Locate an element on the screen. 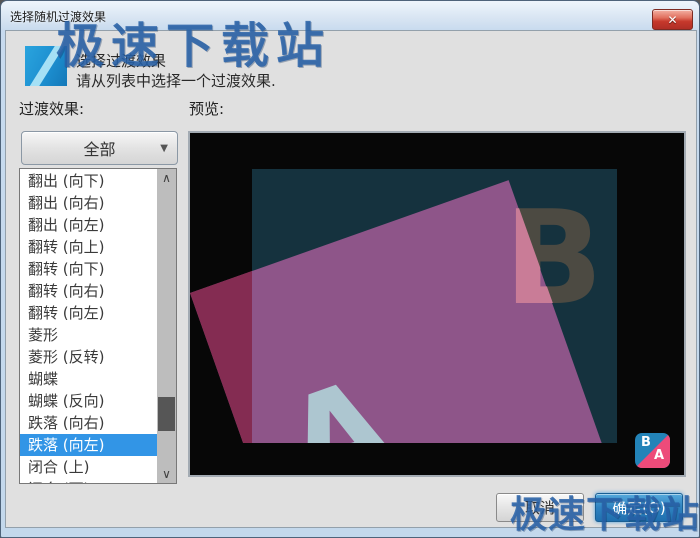 The image size is (700, 538). scroll-down-icon: ∨ is located at coordinates (166, 474).